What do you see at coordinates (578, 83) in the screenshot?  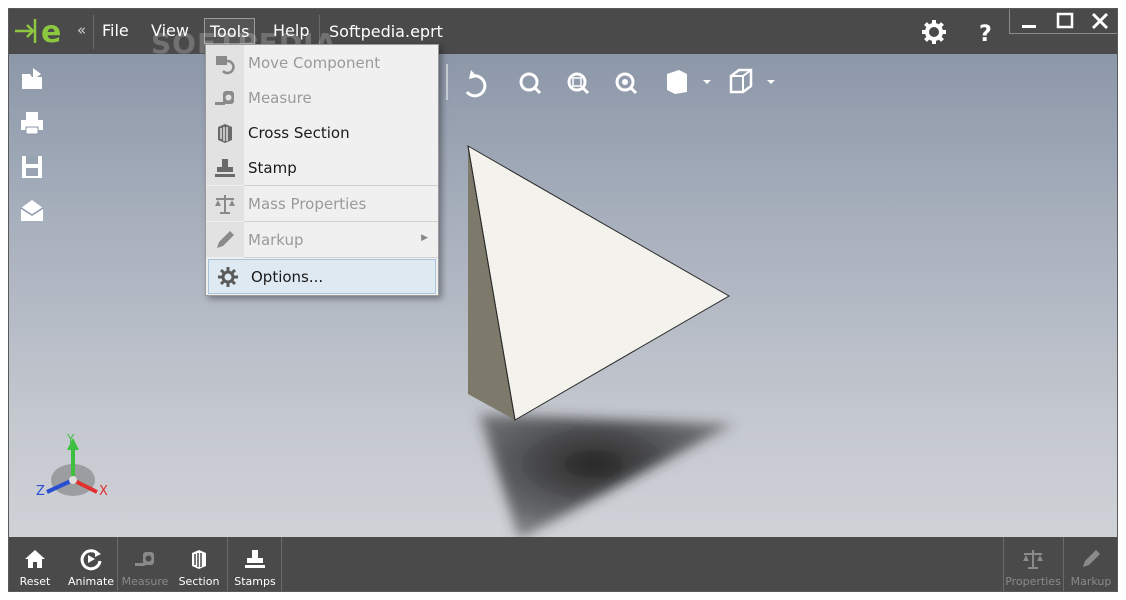 I see `zoom-area-icon` at bounding box center [578, 83].